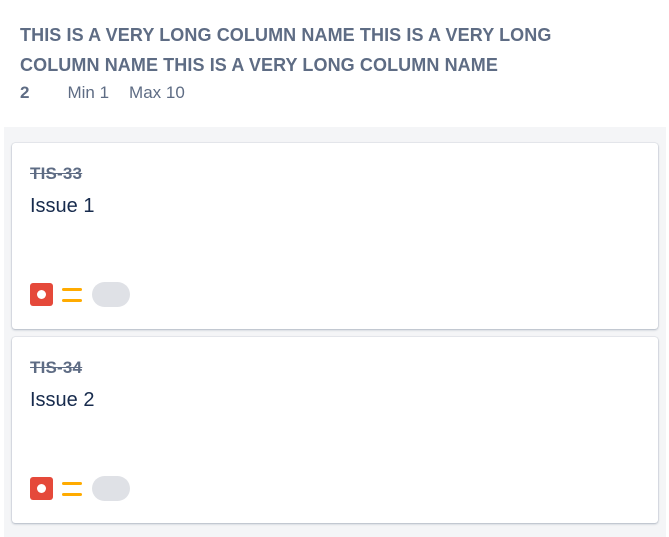 The width and height of the screenshot is (669, 537). What do you see at coordinates (334, 93) in the screenshot?
I see `column-meta: 2 Min 1 Max 10` at bounding box center [334, 93].